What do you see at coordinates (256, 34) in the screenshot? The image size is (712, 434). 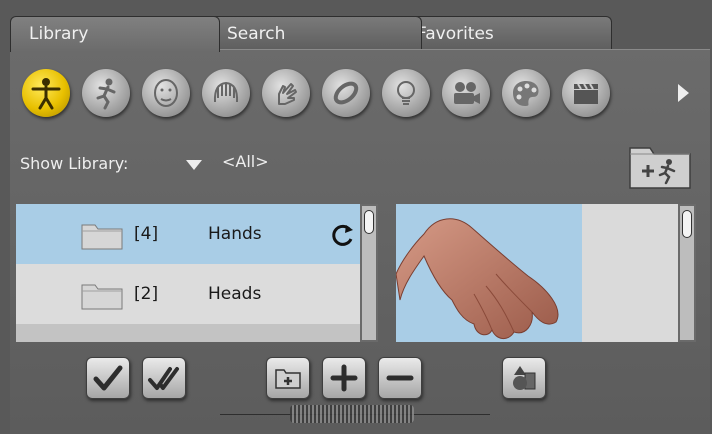 I see `tab-label: Search` at bounding box center [256, 34].